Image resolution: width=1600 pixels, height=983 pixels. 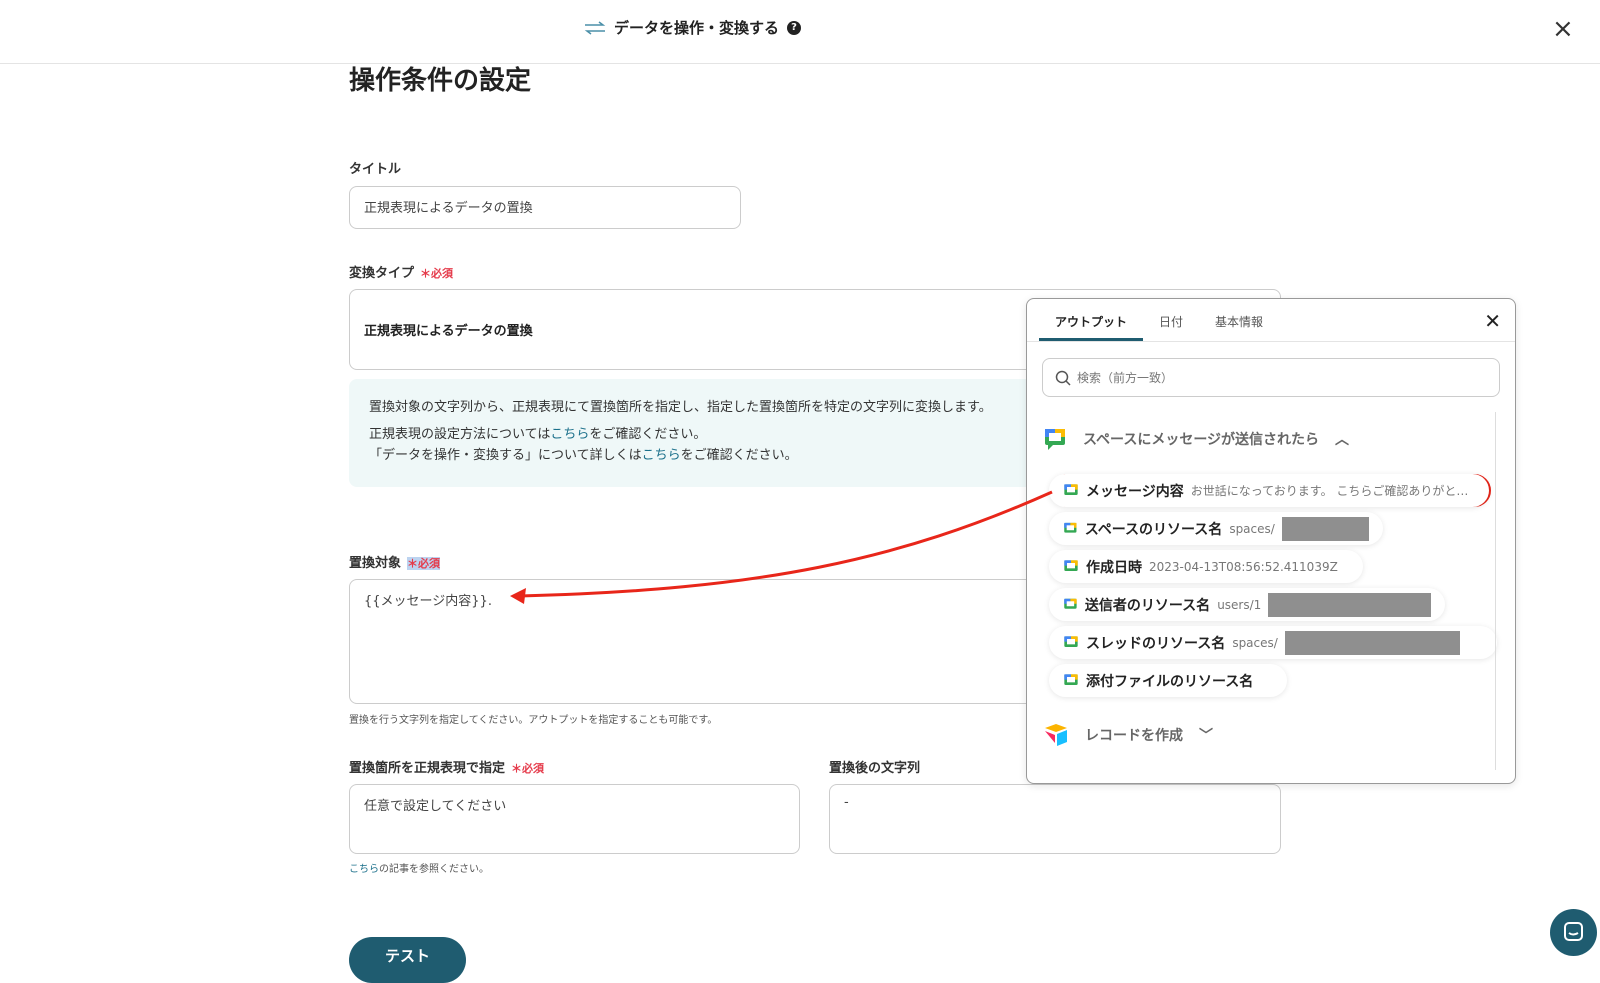 I want to click on divider, so click(x=1271, y=341).